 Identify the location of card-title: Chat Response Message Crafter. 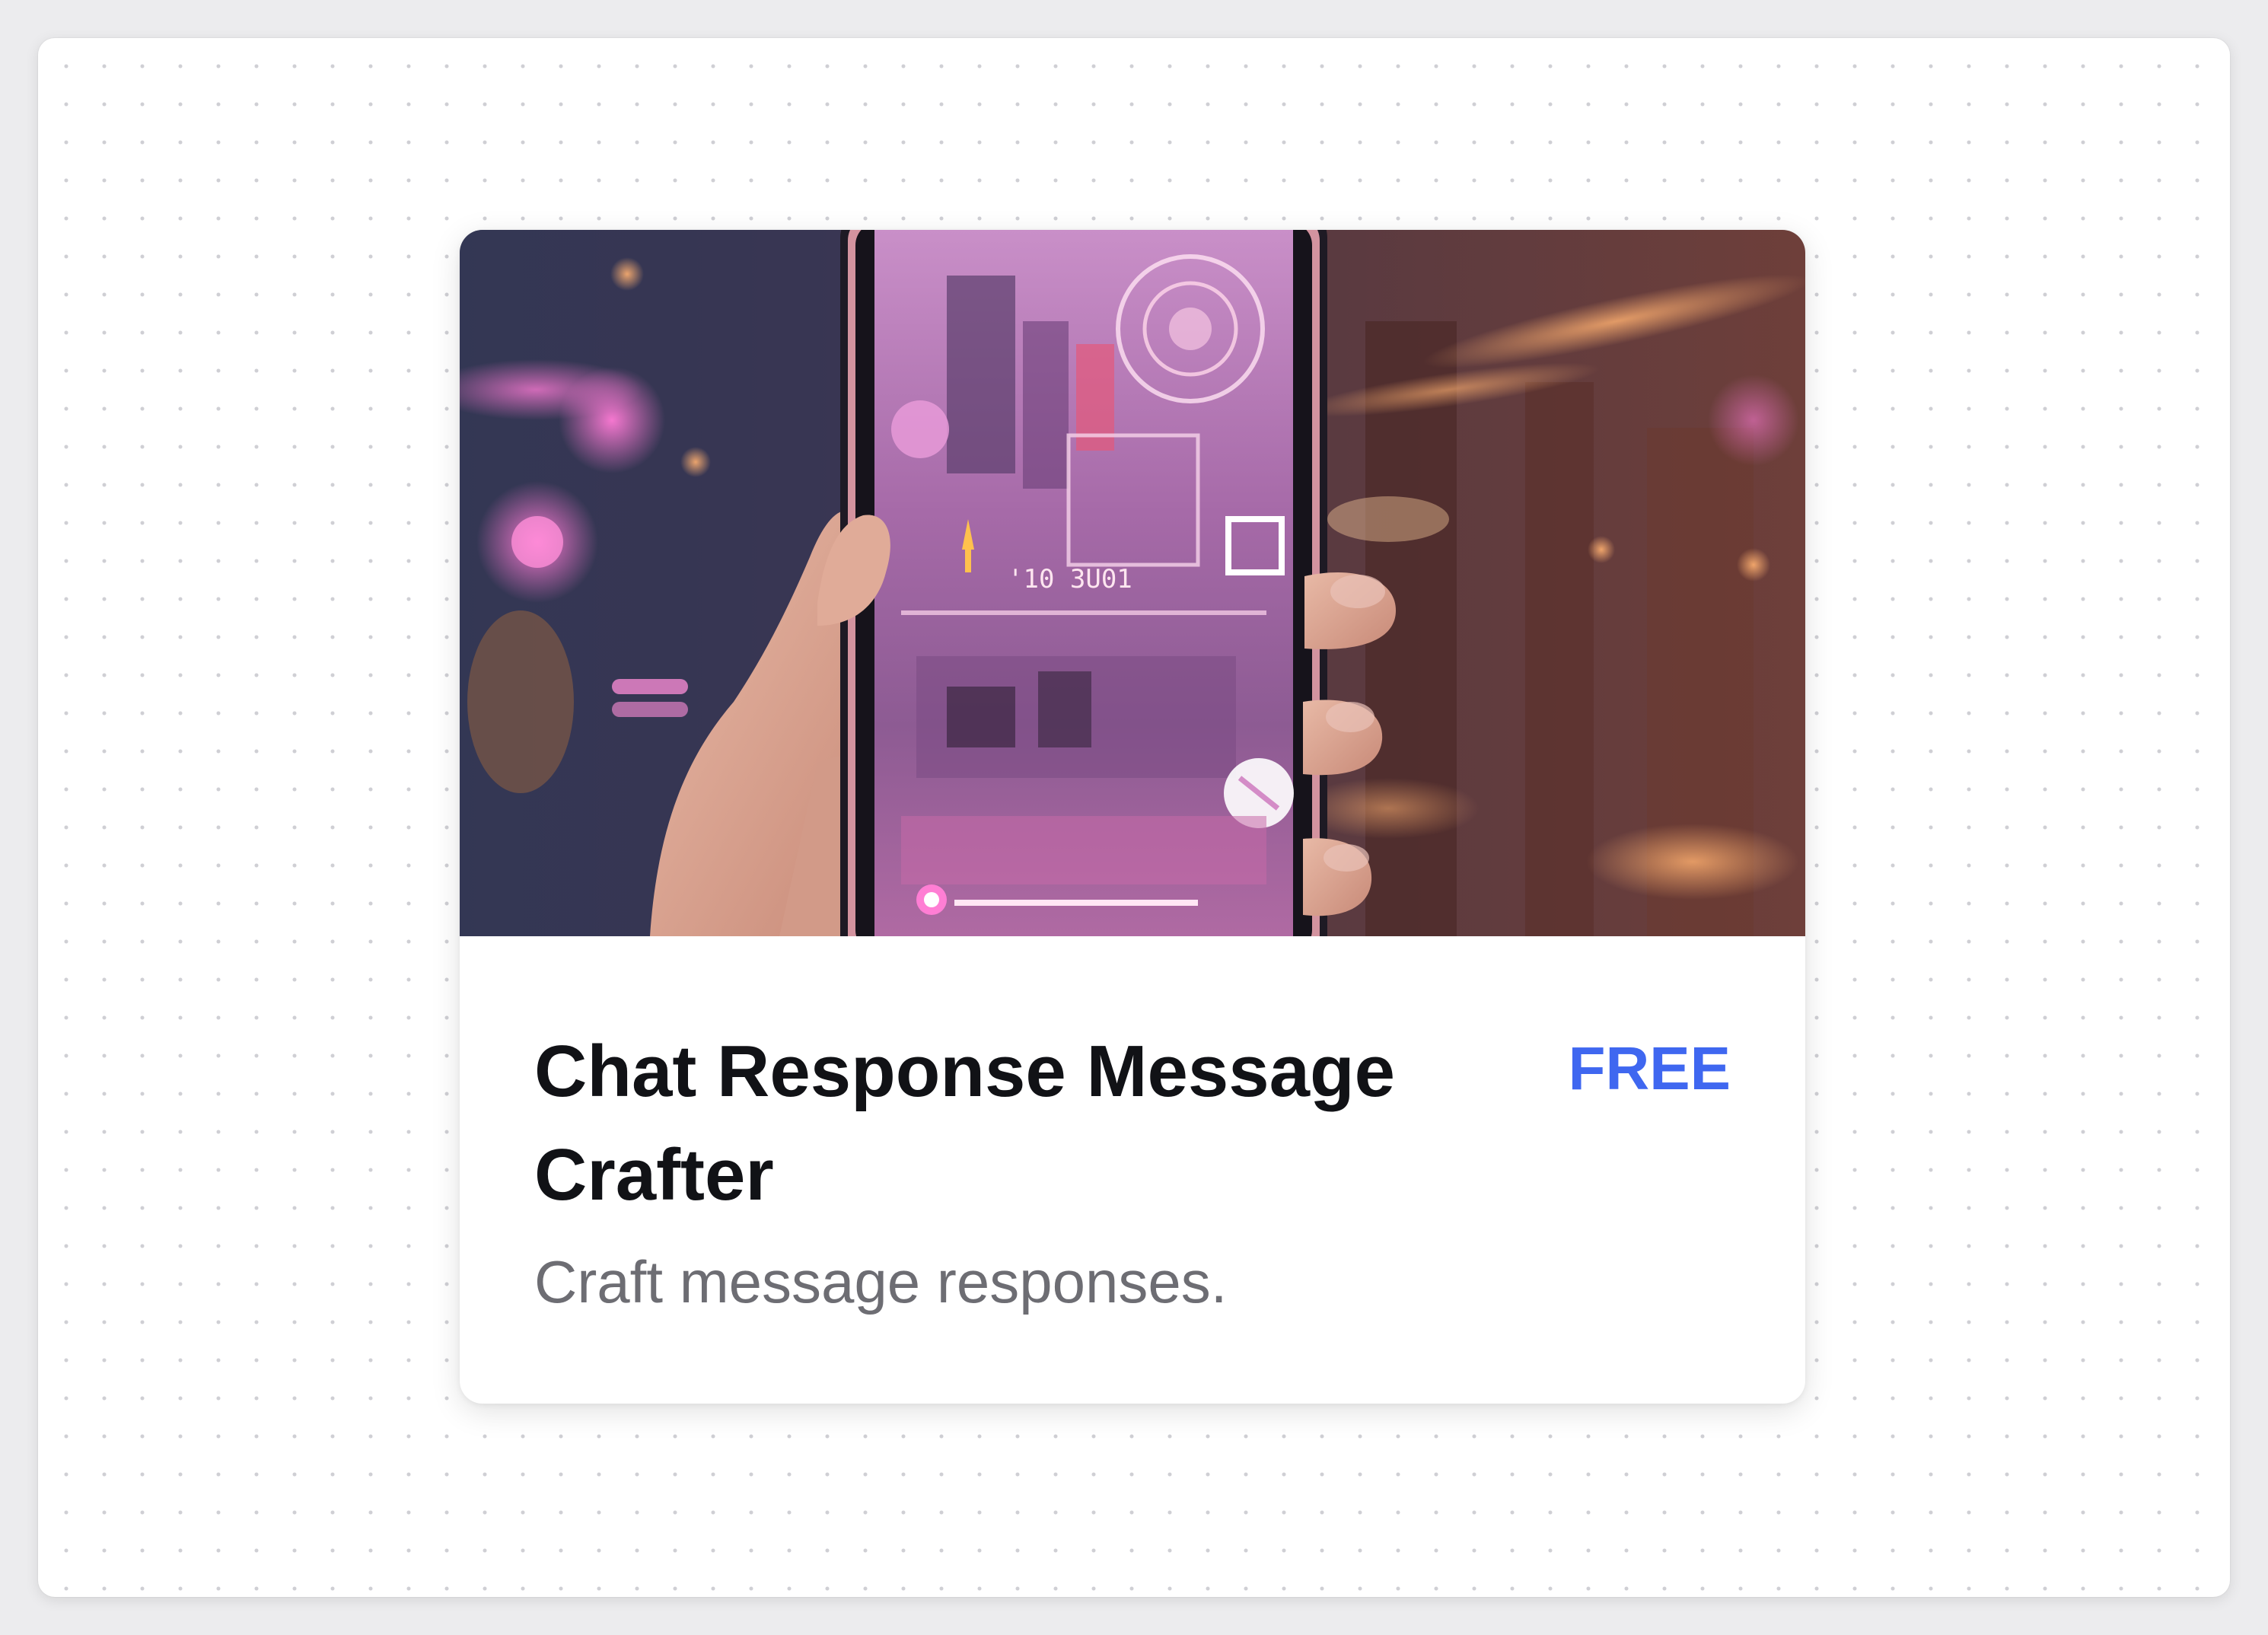
(983, 1123).